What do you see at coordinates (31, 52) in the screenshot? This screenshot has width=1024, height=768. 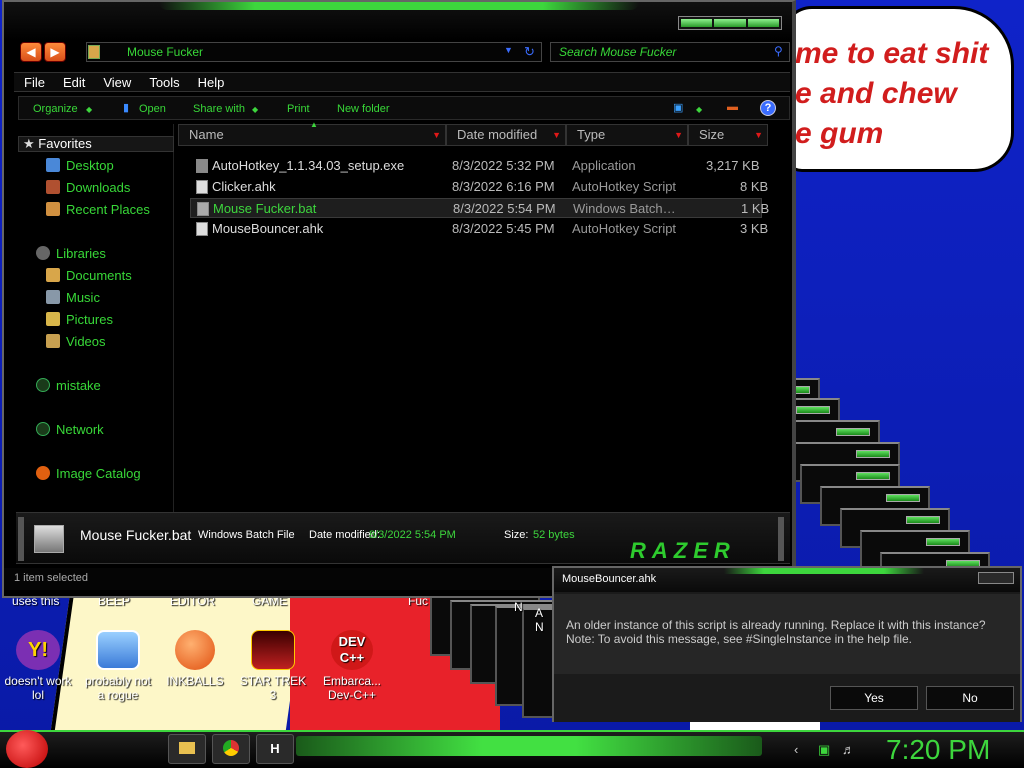 I see `back-button: ◀` at bounding box center [31, 52].